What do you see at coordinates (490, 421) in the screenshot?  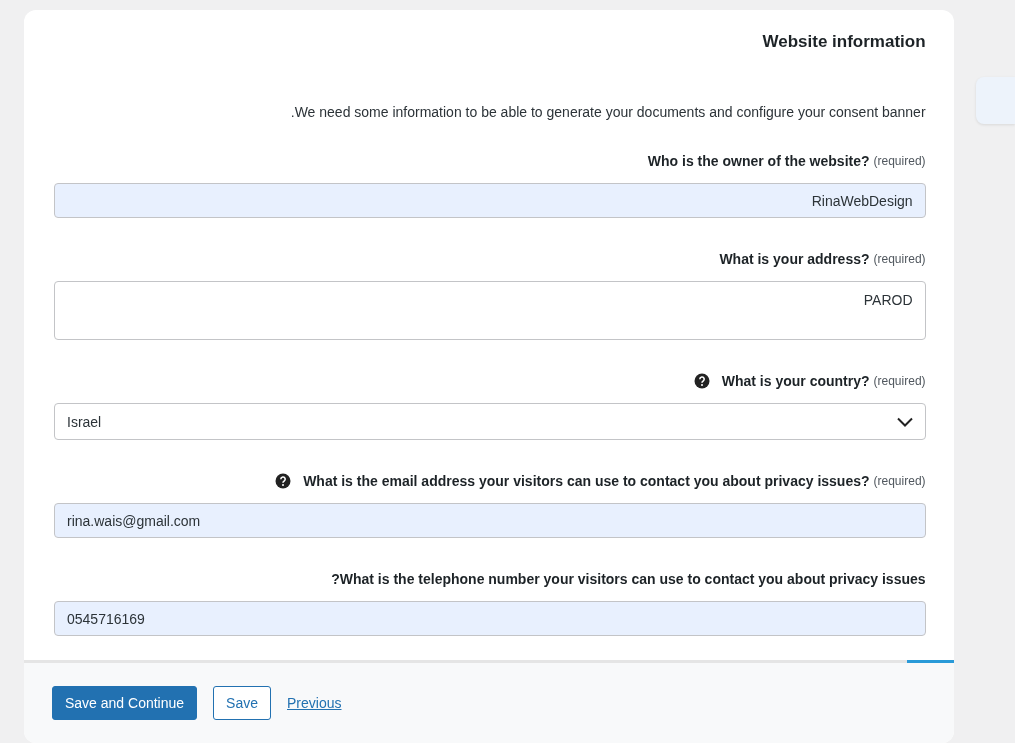 I see `country-select: Israel` at bounding box center [490, 421].